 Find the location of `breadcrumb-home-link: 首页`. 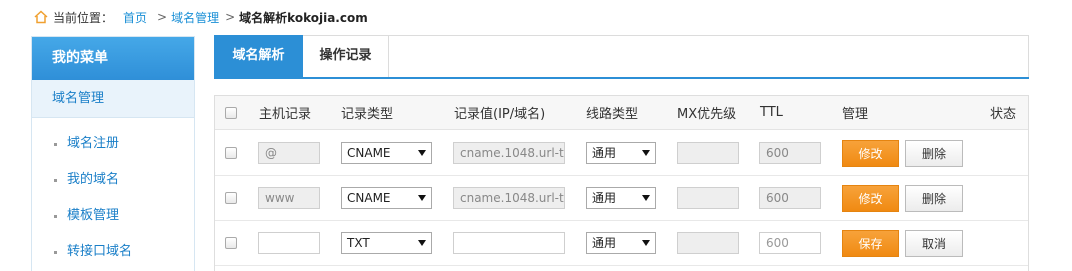

breadcrumb-home-link: 首页 is located at coordinates (135, 17).